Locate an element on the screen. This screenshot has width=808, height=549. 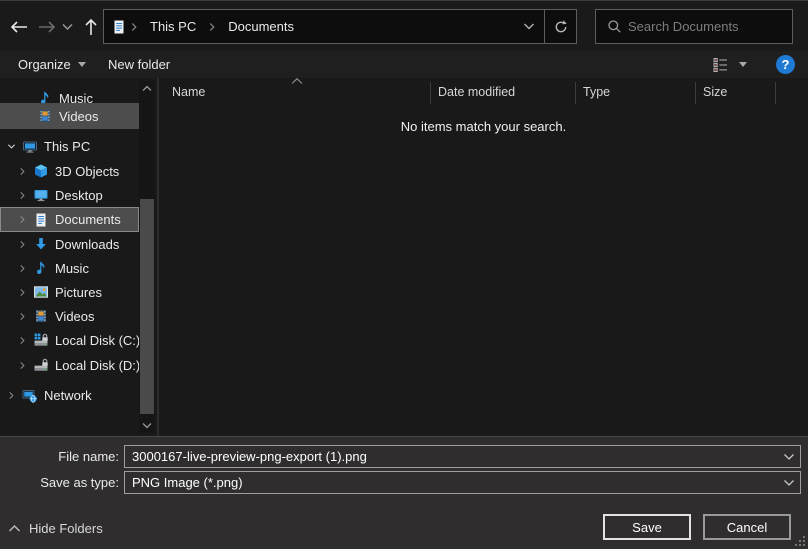
column-header-size: Size is located at coordinates (715, 92).